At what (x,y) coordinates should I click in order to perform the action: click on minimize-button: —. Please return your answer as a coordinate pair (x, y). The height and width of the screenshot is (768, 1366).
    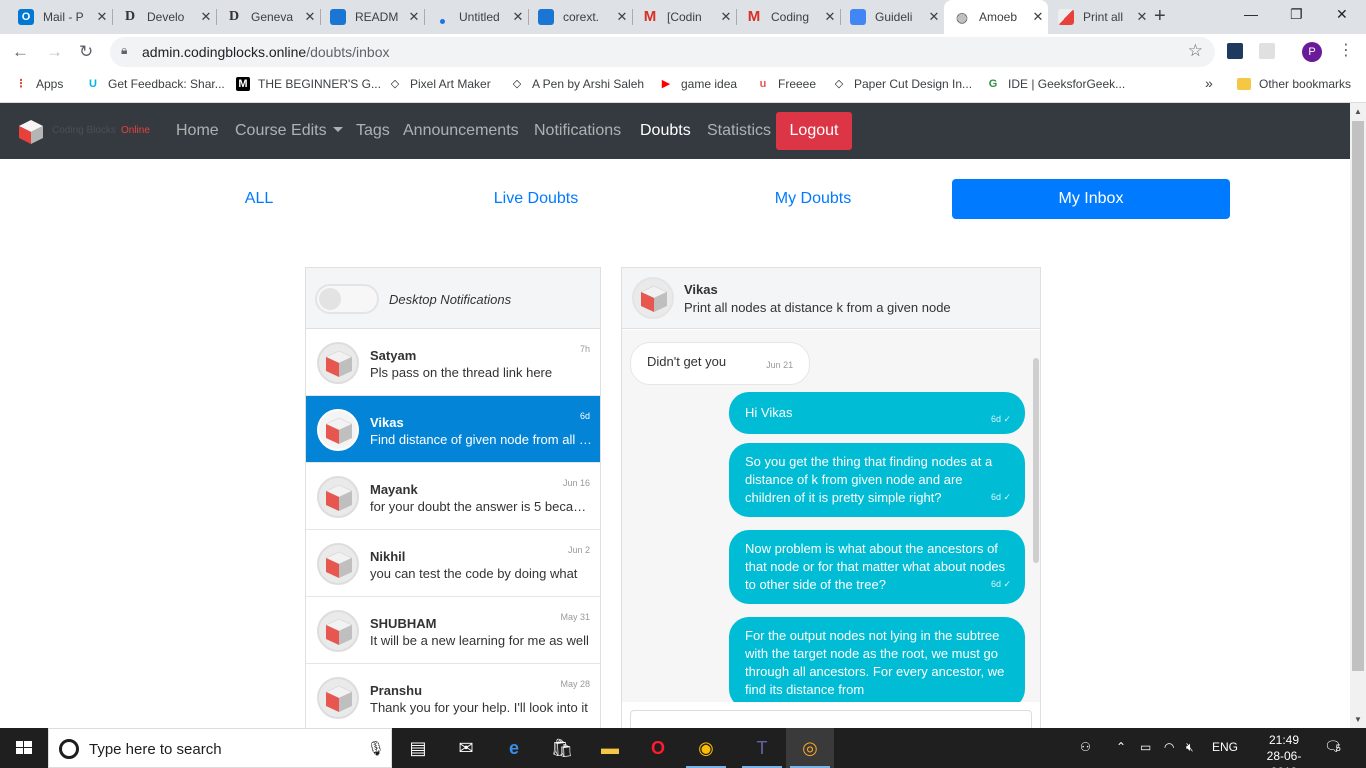
    Looking at the image, I should click on (1251, 14).